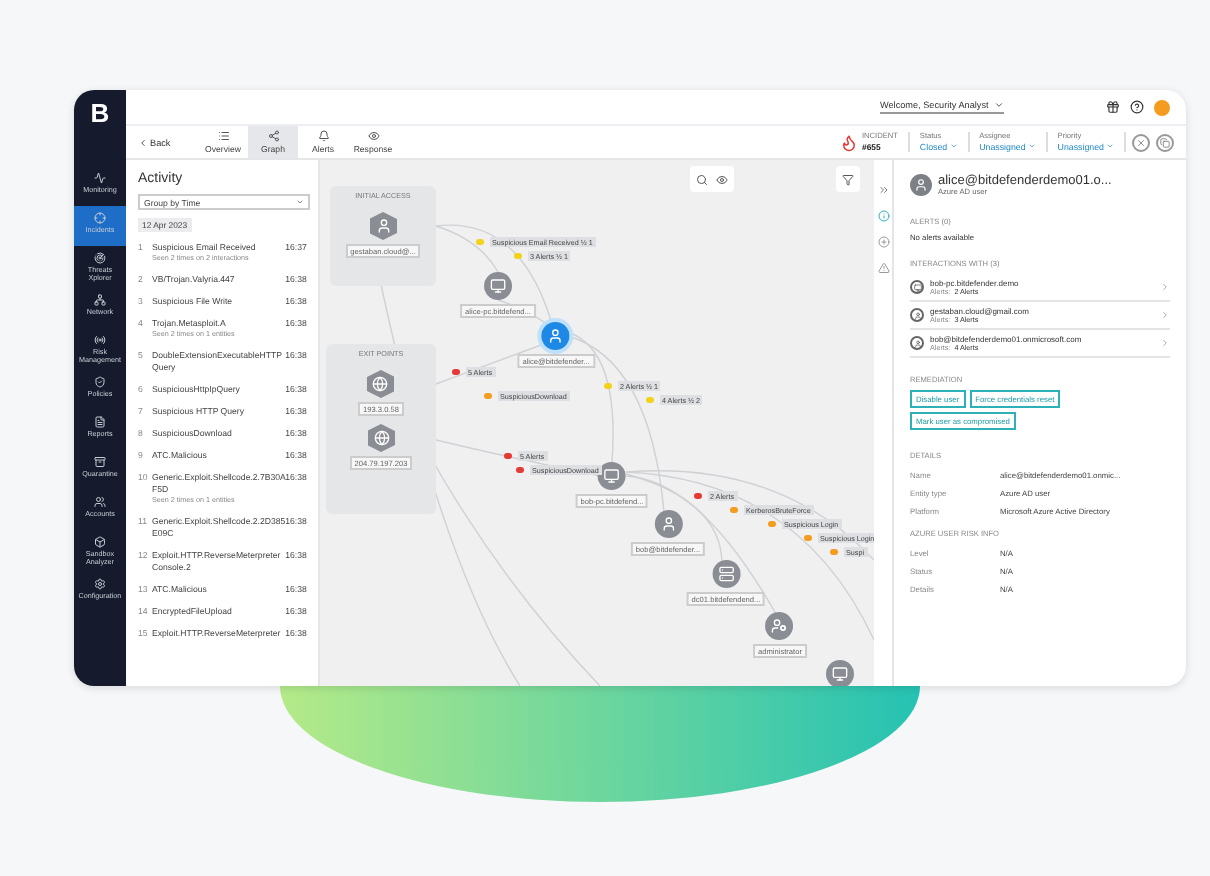 This screenshot has width=1210, height=876. Describe the element at coordinates (1137, 107) in the screenshot. I see `help-icon` at that location.